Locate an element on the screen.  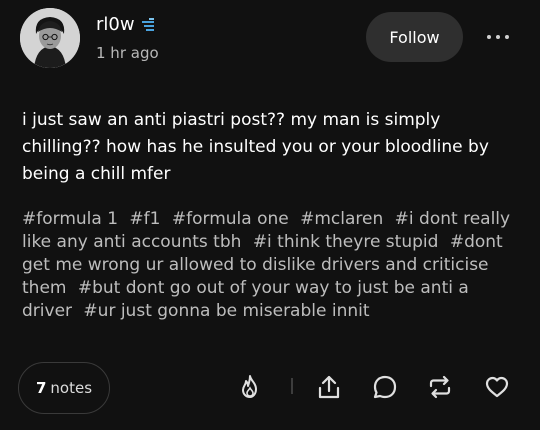
verified-badge-icon is located at coordinates (147, 24).